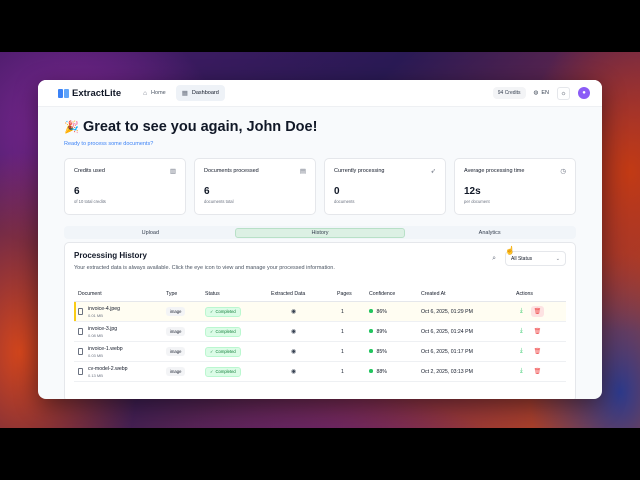 This screenshot has width=640, height=480. I want to click on document-info: invoice-3.jpg 0.08 MB, so click(120, 332).